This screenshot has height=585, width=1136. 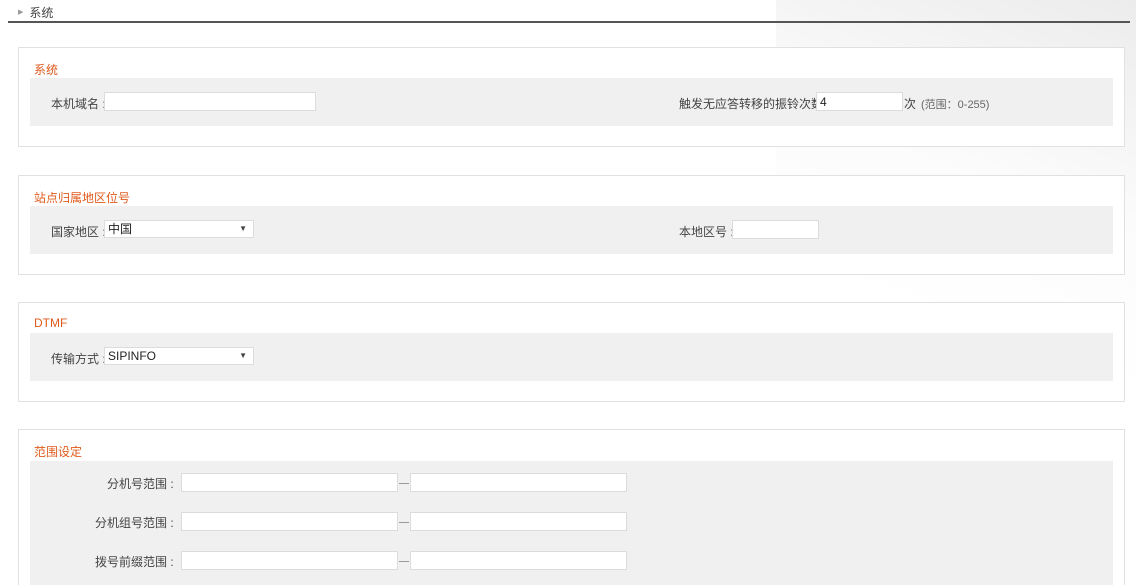 I want to click on system-panel-title: 系统, so click(x=46, y=70).